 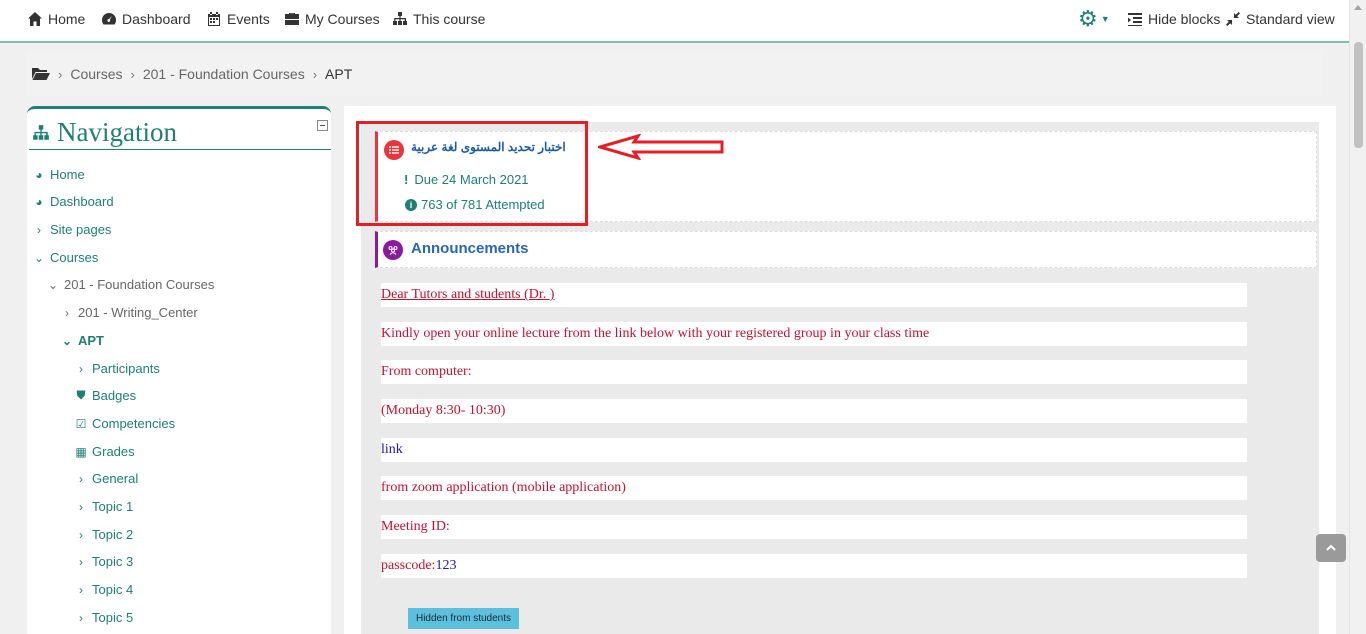 What do you see at coordinates (814, 295) in the screenshot?
I see `label-line-greeting: Dear Tutors and students (Dr. )` at bounding box center [814, 295].